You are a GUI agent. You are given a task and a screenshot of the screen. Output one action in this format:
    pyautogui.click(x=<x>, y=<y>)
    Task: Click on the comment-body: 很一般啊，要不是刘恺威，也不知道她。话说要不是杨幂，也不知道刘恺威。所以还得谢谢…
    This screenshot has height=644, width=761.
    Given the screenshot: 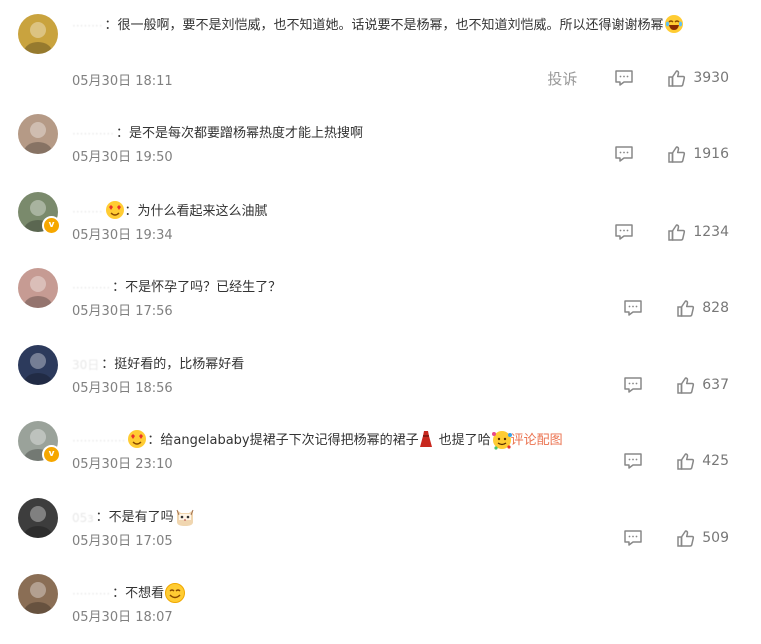 What is the action you would take?
    pyautogui.click(x=390, y=25)
    